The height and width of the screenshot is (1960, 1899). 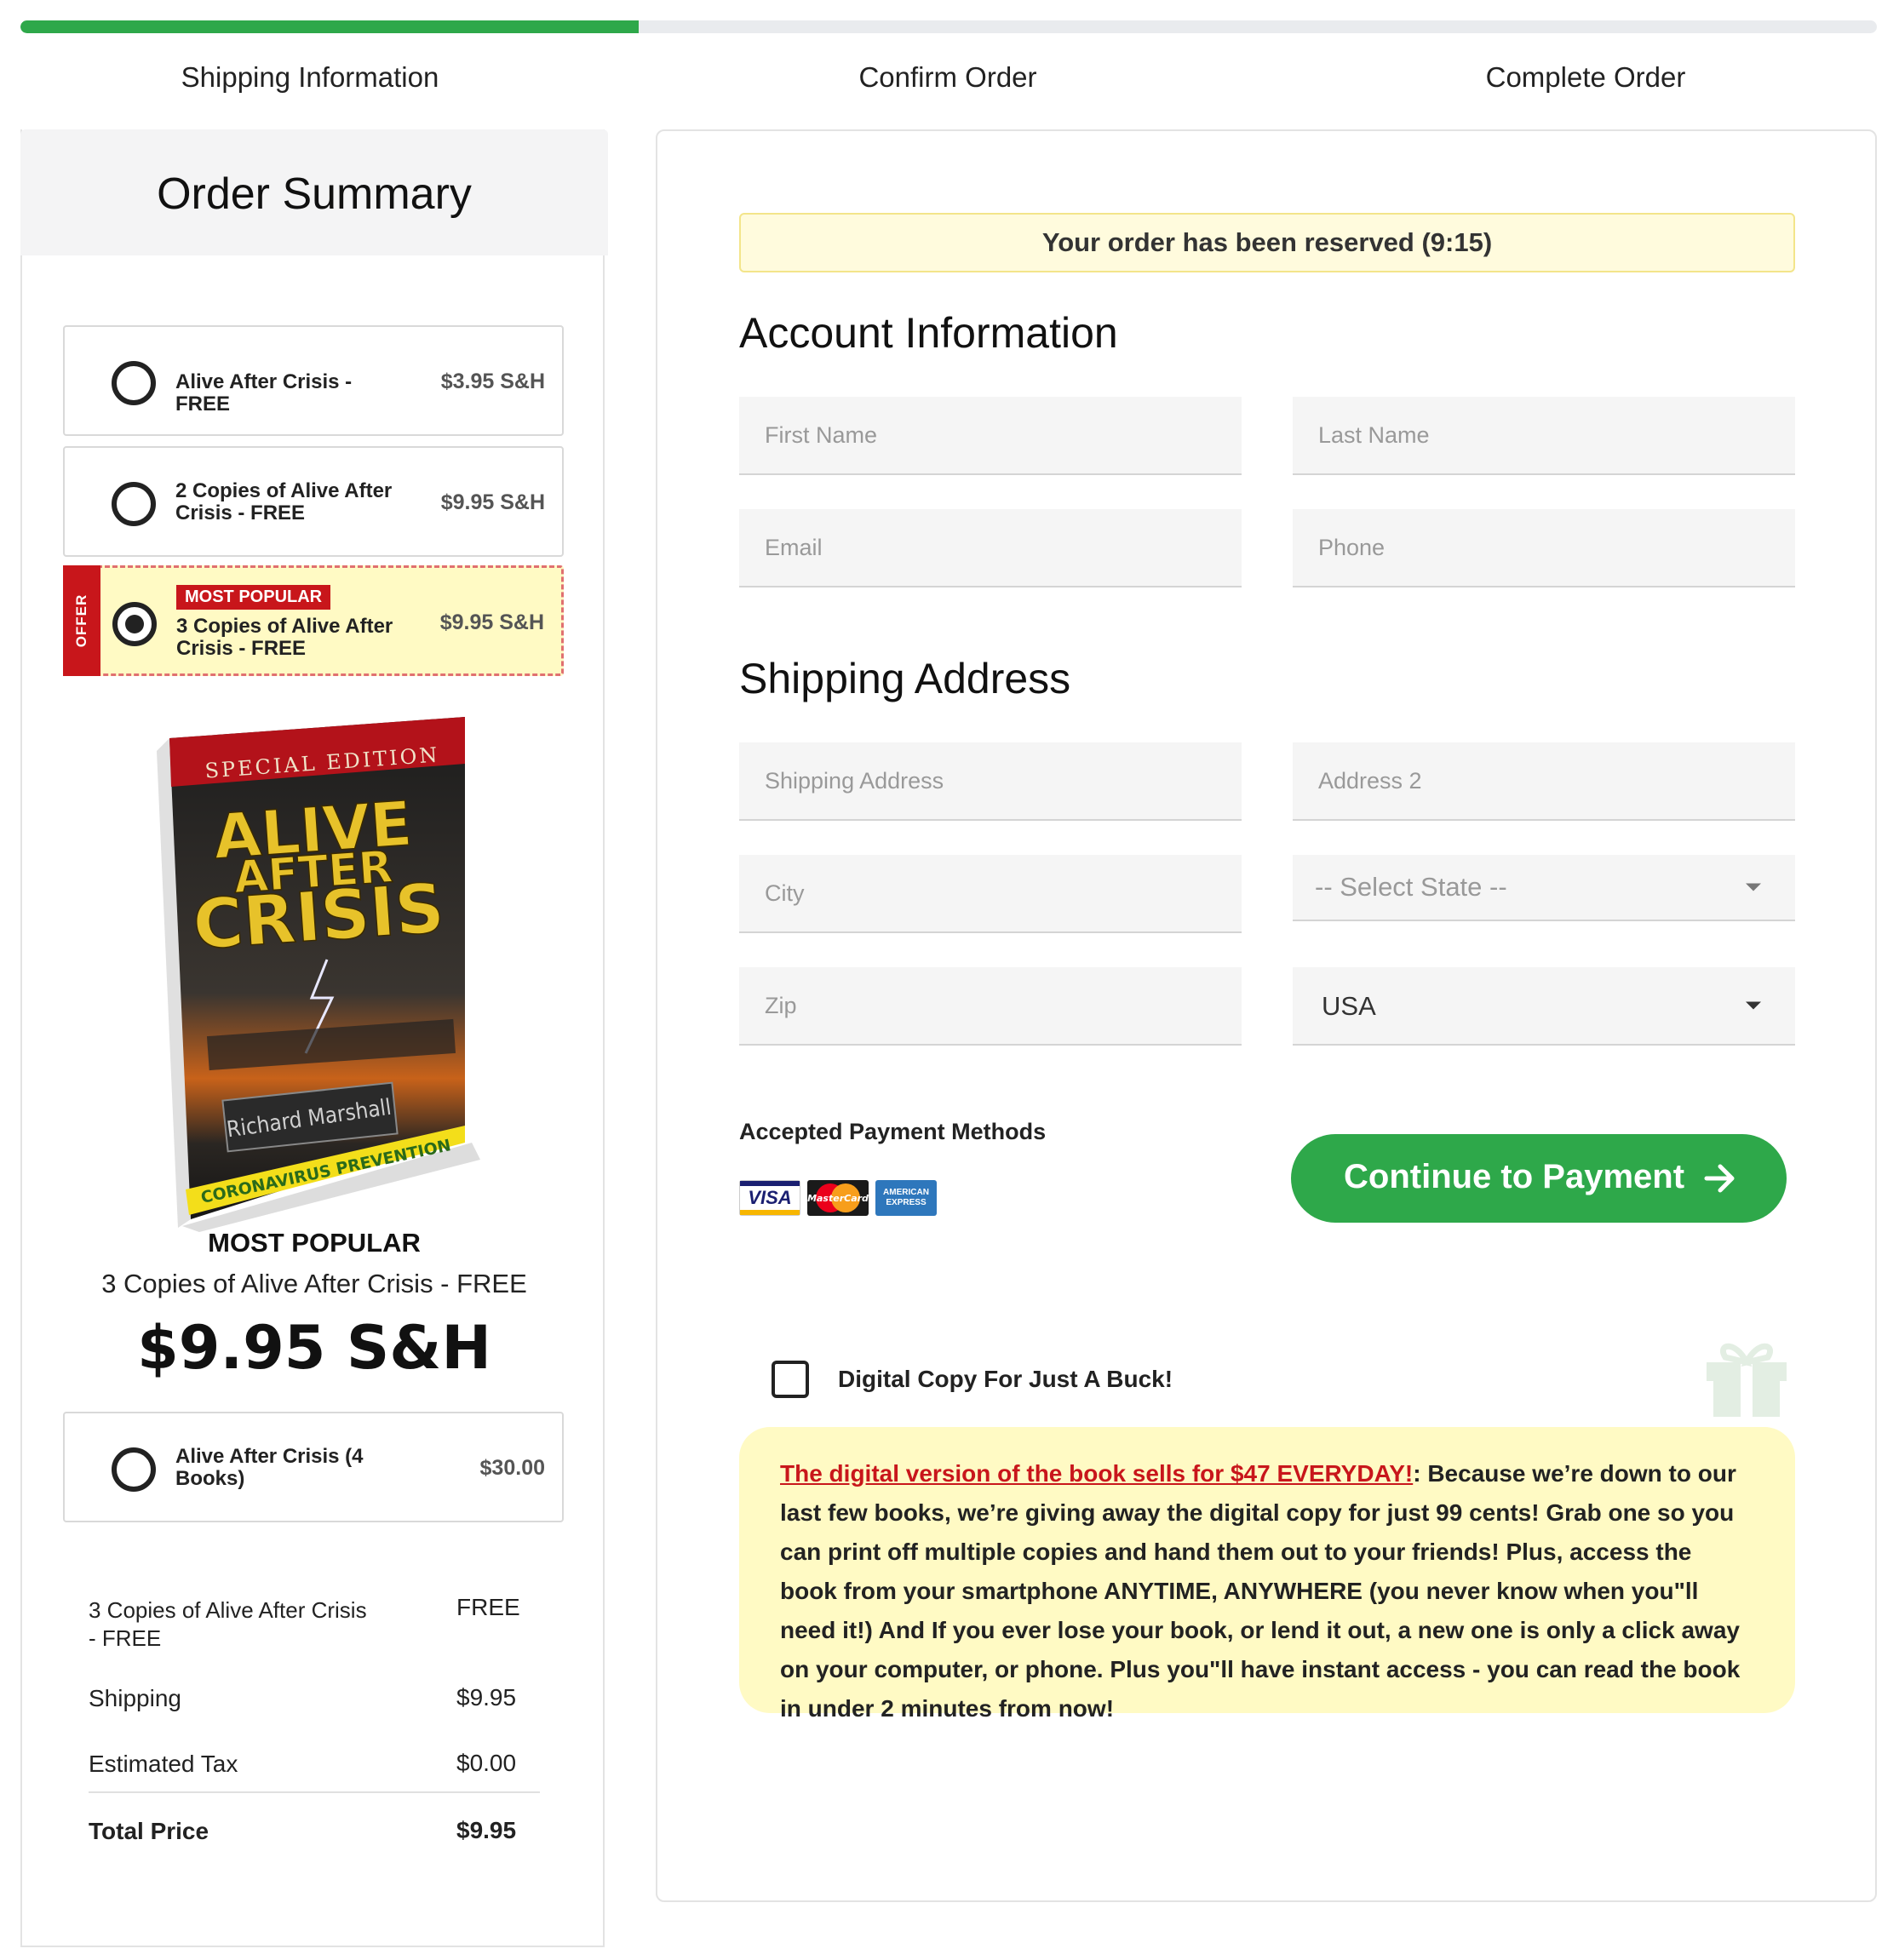 I want to click on digital-copy-label: Digital Copy For Just A Buck!, so click(x=1005, y=1379).